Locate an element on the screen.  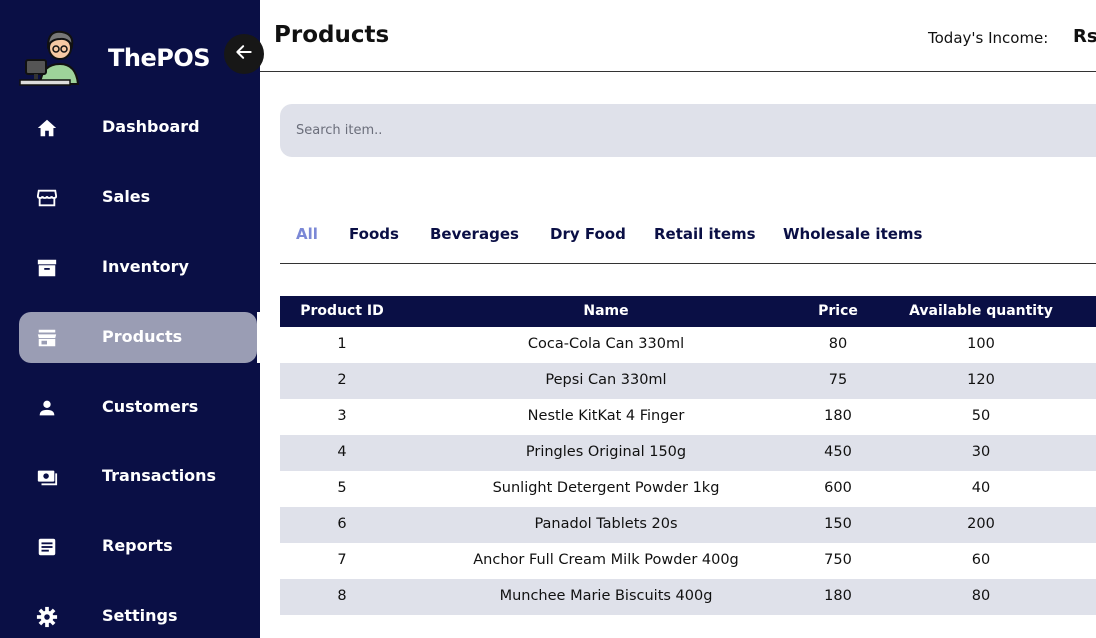
table-row: 1 Coca-Cola Can 330ml 80 100 is located at coordinates (688, 345).